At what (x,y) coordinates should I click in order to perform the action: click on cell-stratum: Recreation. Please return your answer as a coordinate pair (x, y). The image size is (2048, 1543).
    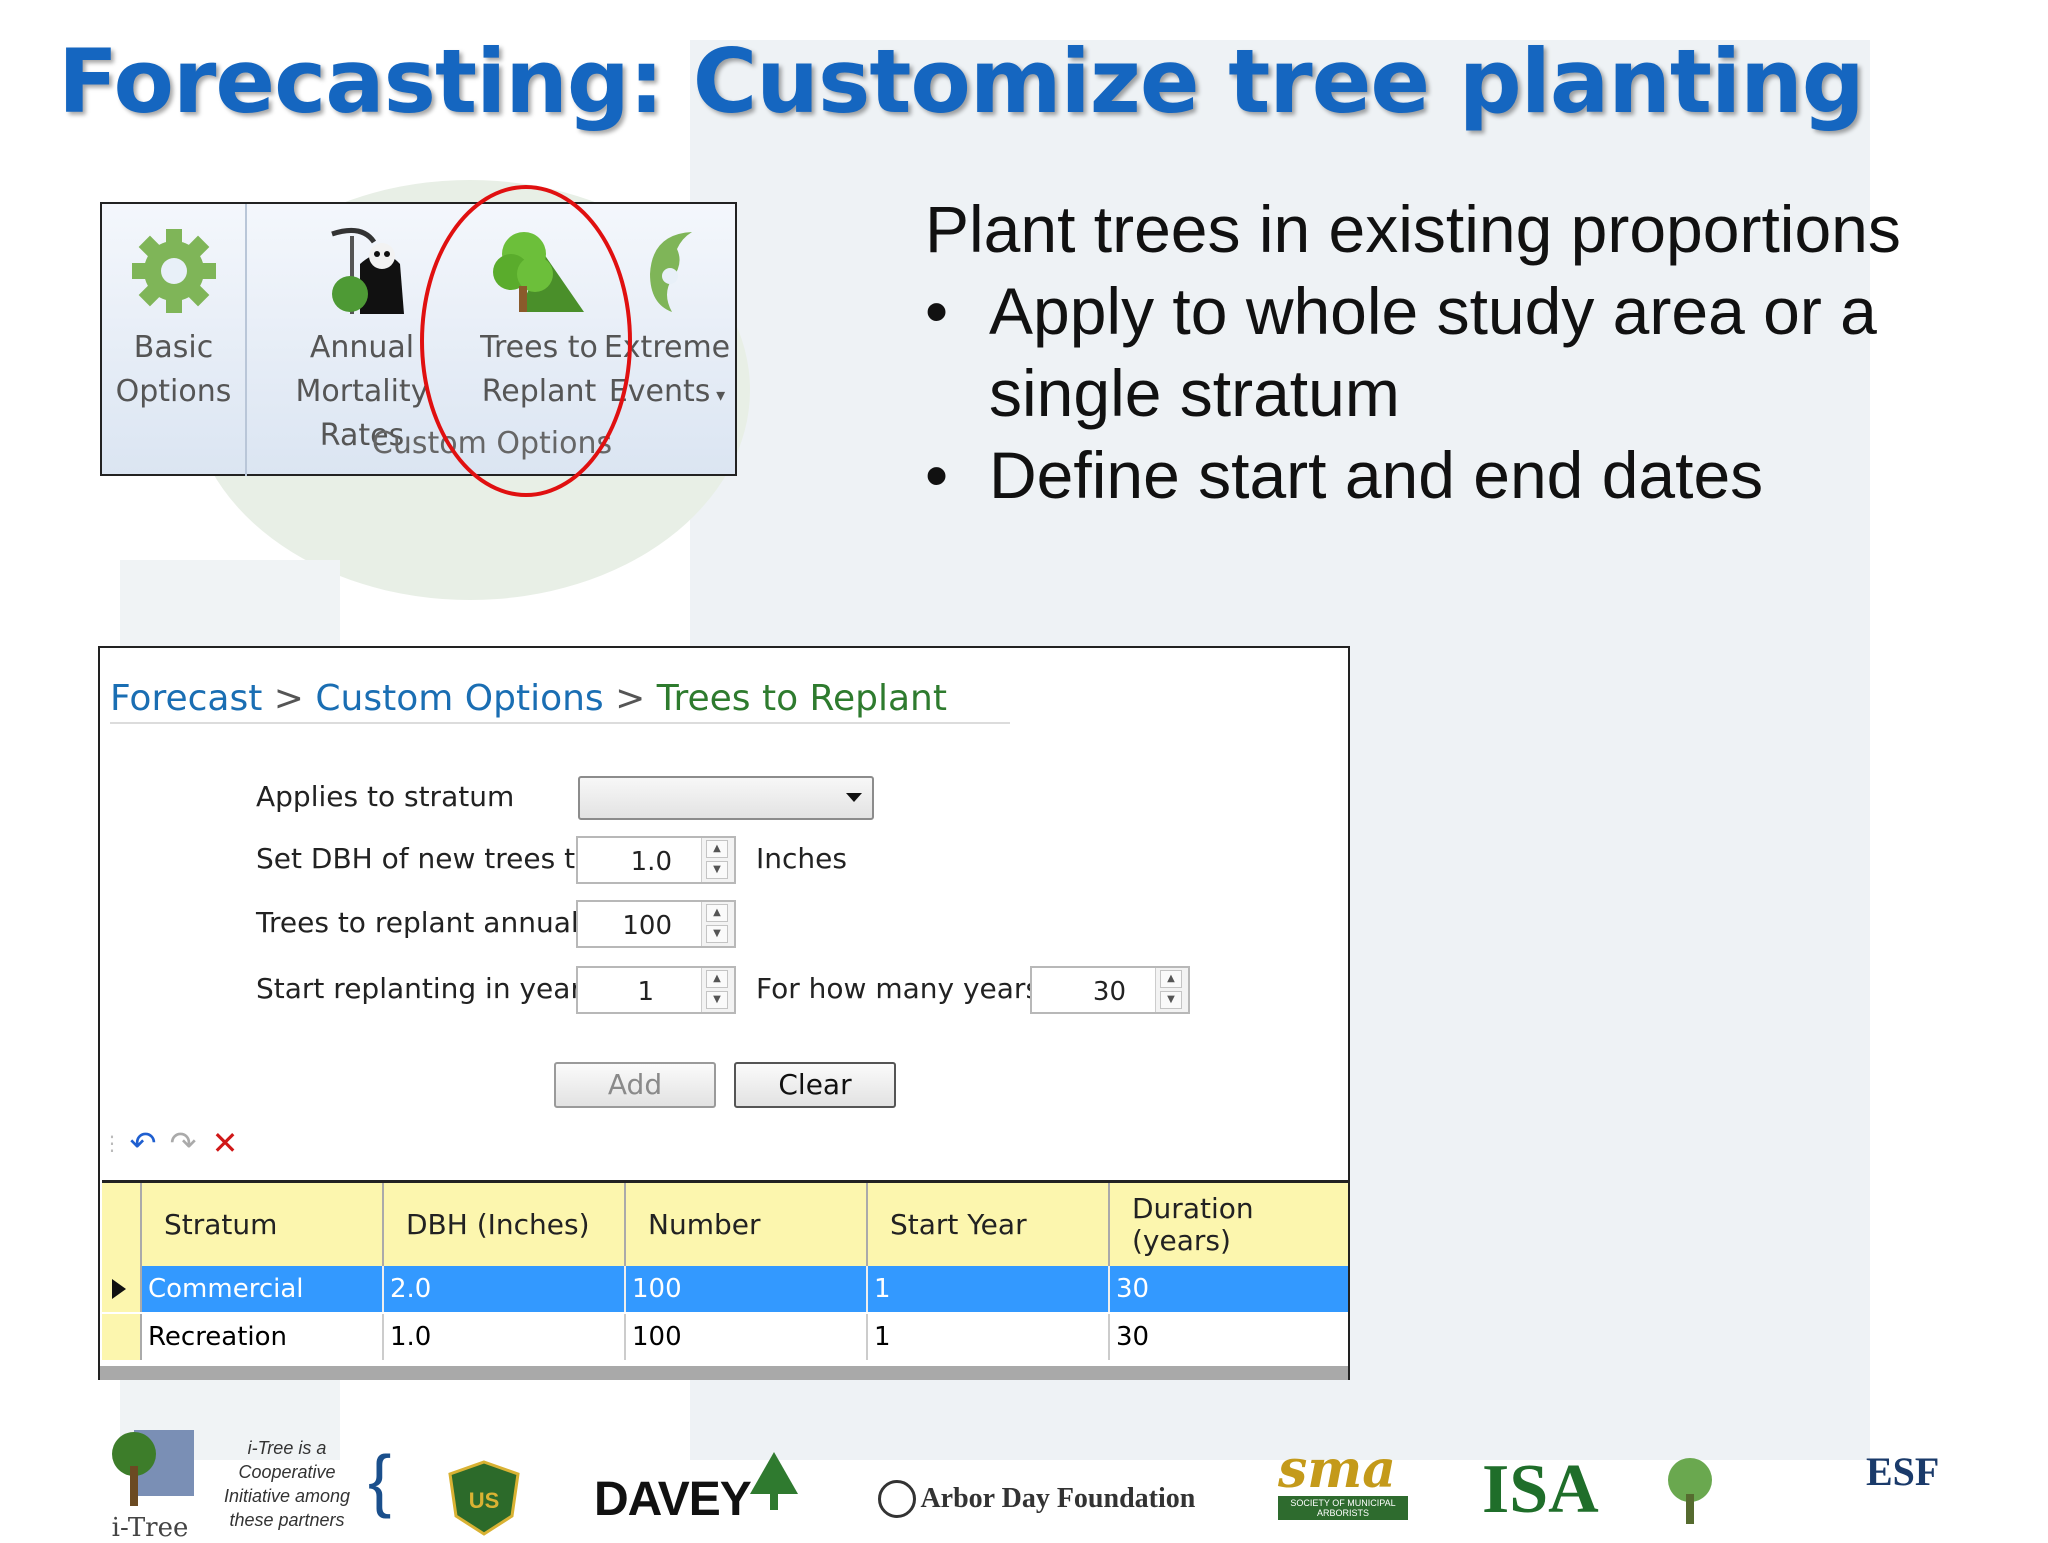
    Looking at the image, I should click on (263, 1337).